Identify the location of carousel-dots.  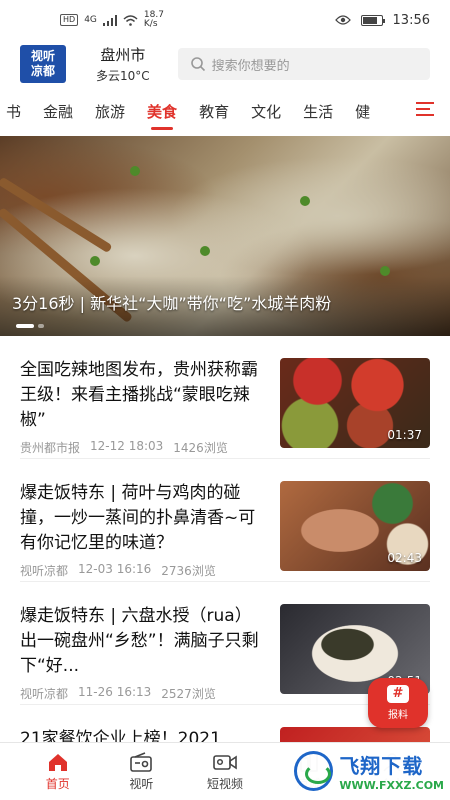
(30, 326).